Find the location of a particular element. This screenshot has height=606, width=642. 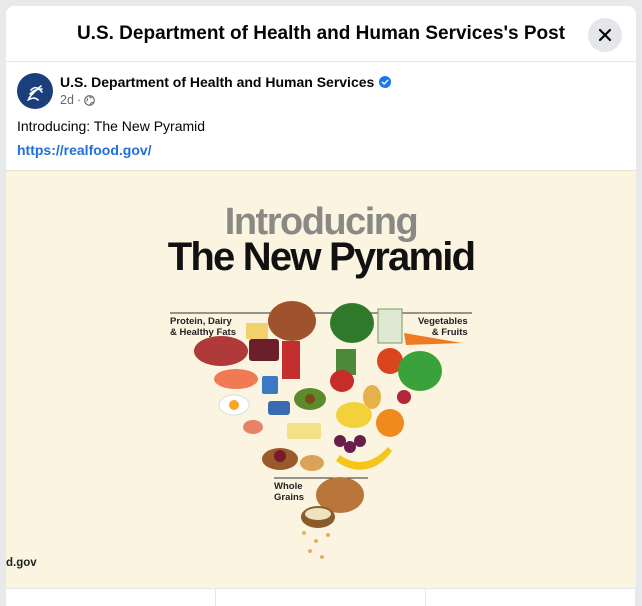

hhs-logo-icon is located at coordinates (35, 93).